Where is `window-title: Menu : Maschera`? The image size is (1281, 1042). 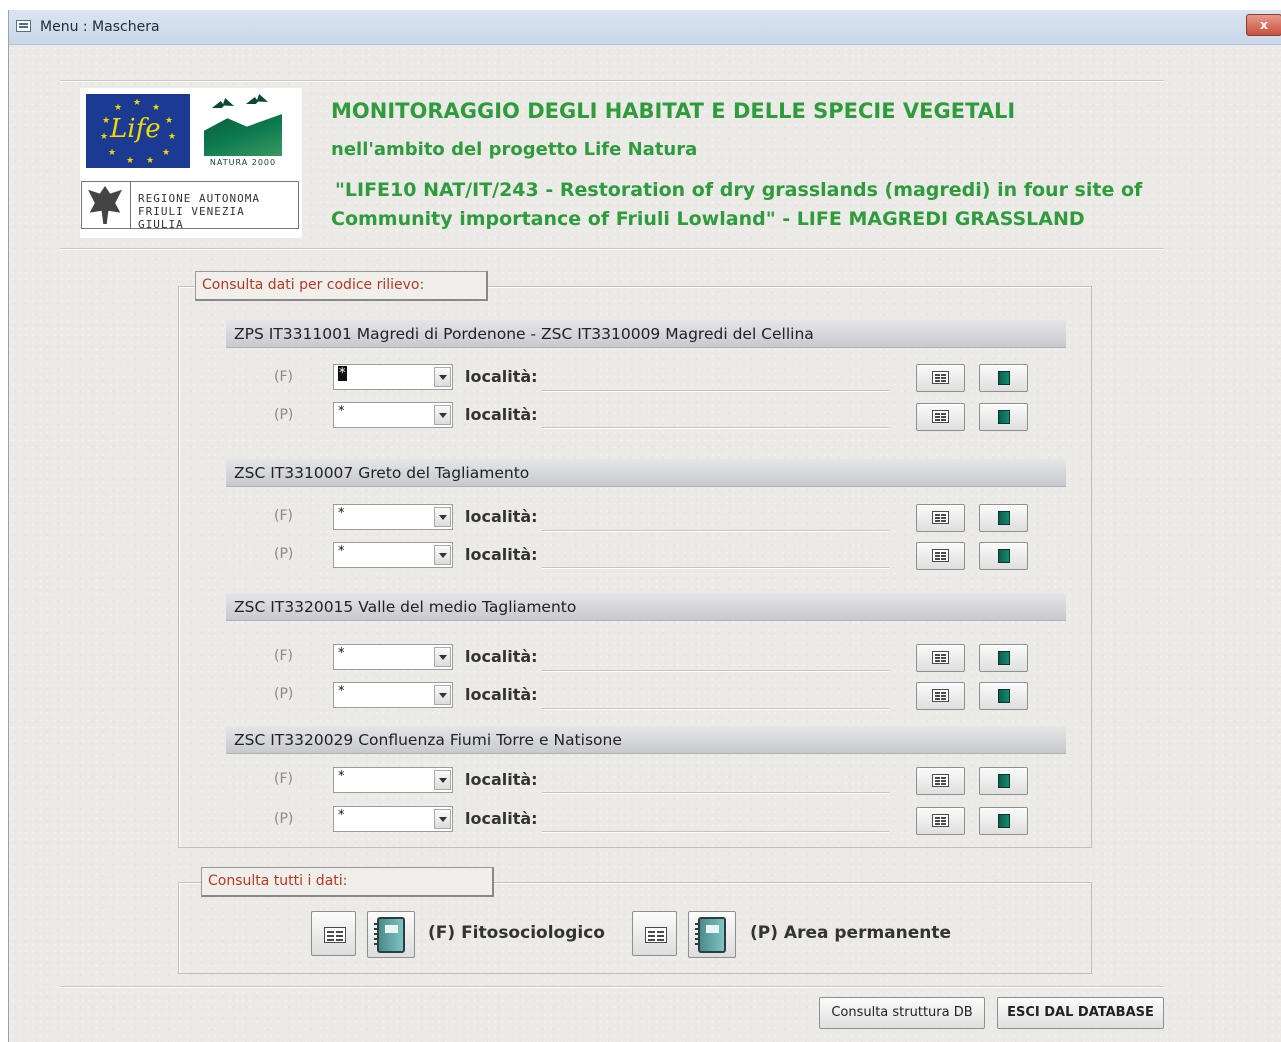 window-title: Menu : Maschera is located at coordinates (100, 27).